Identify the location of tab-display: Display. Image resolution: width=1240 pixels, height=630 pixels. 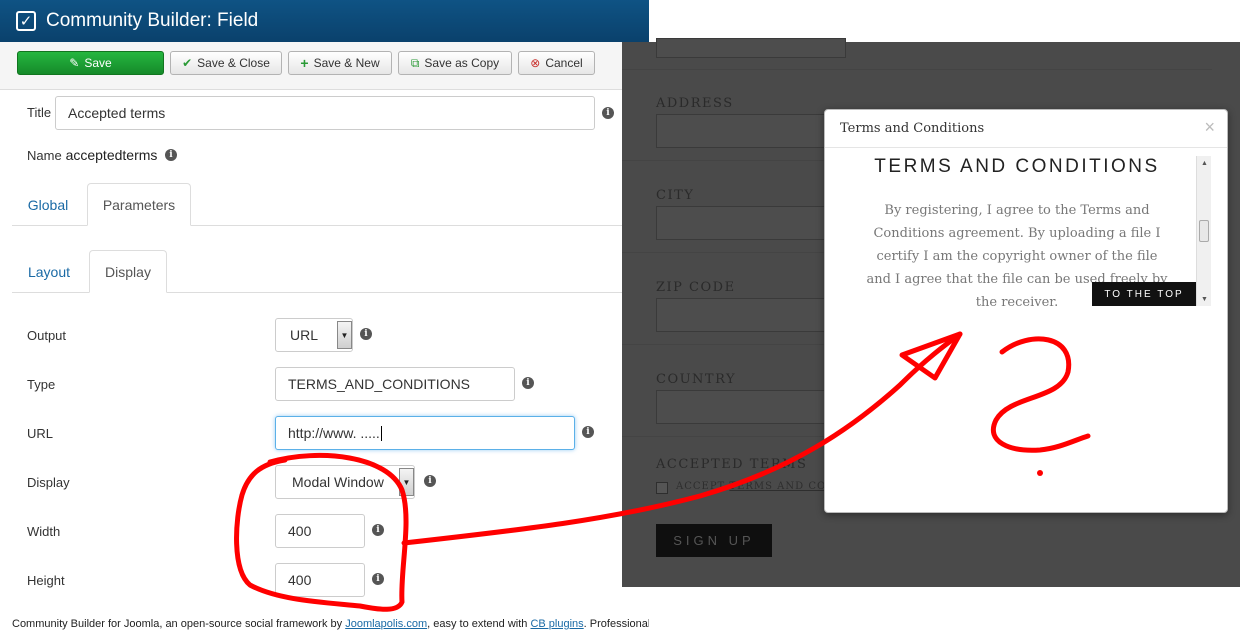
(128, 271).